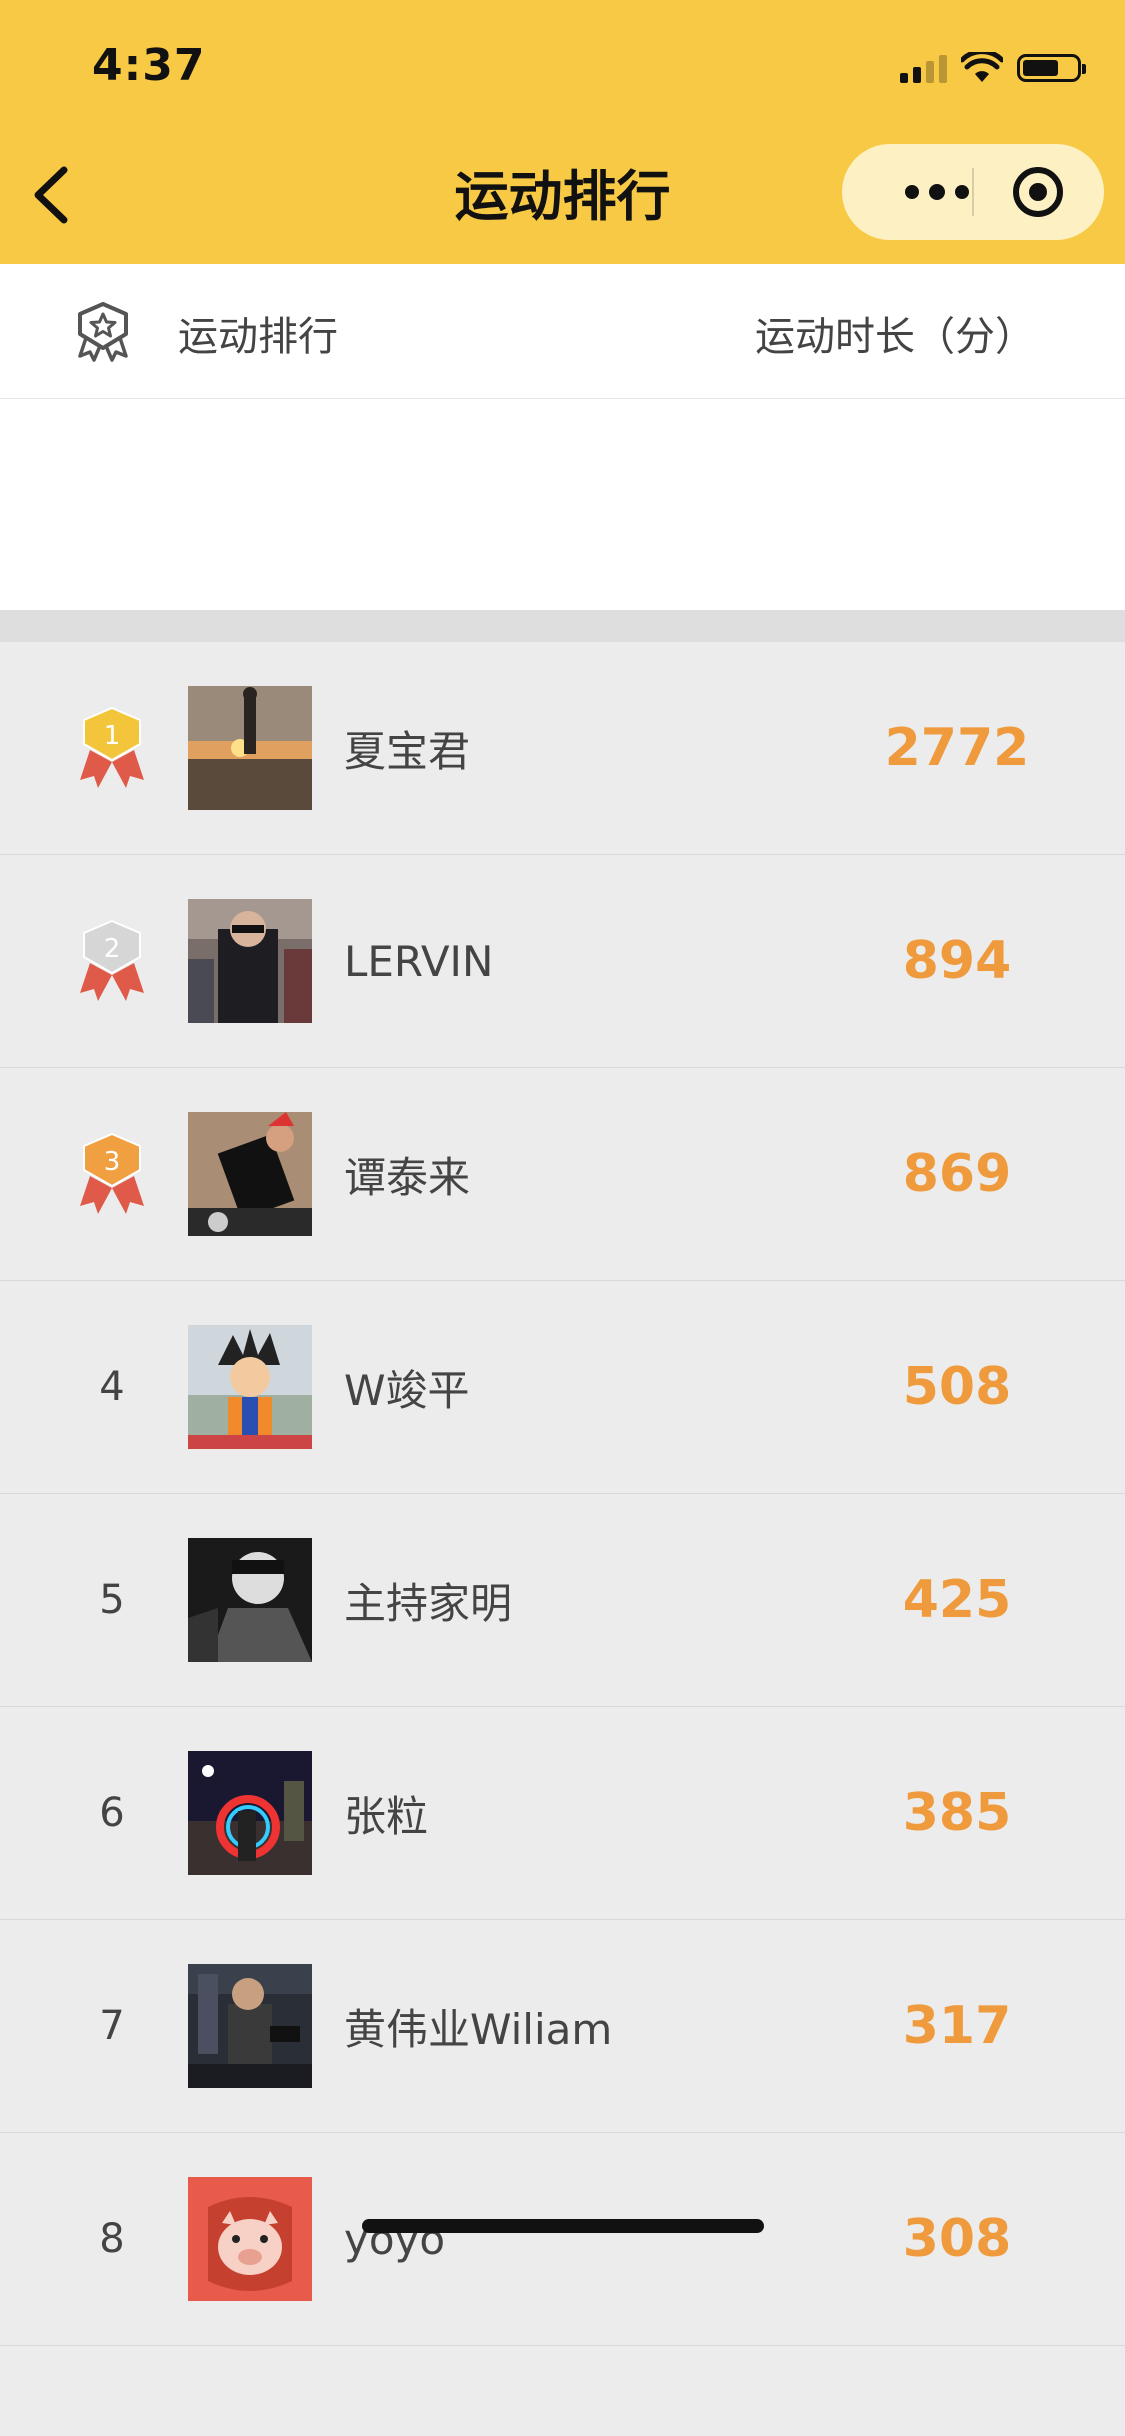 The image size is (1125, 2436). I want to click on target-icon, so click(1038, 192).